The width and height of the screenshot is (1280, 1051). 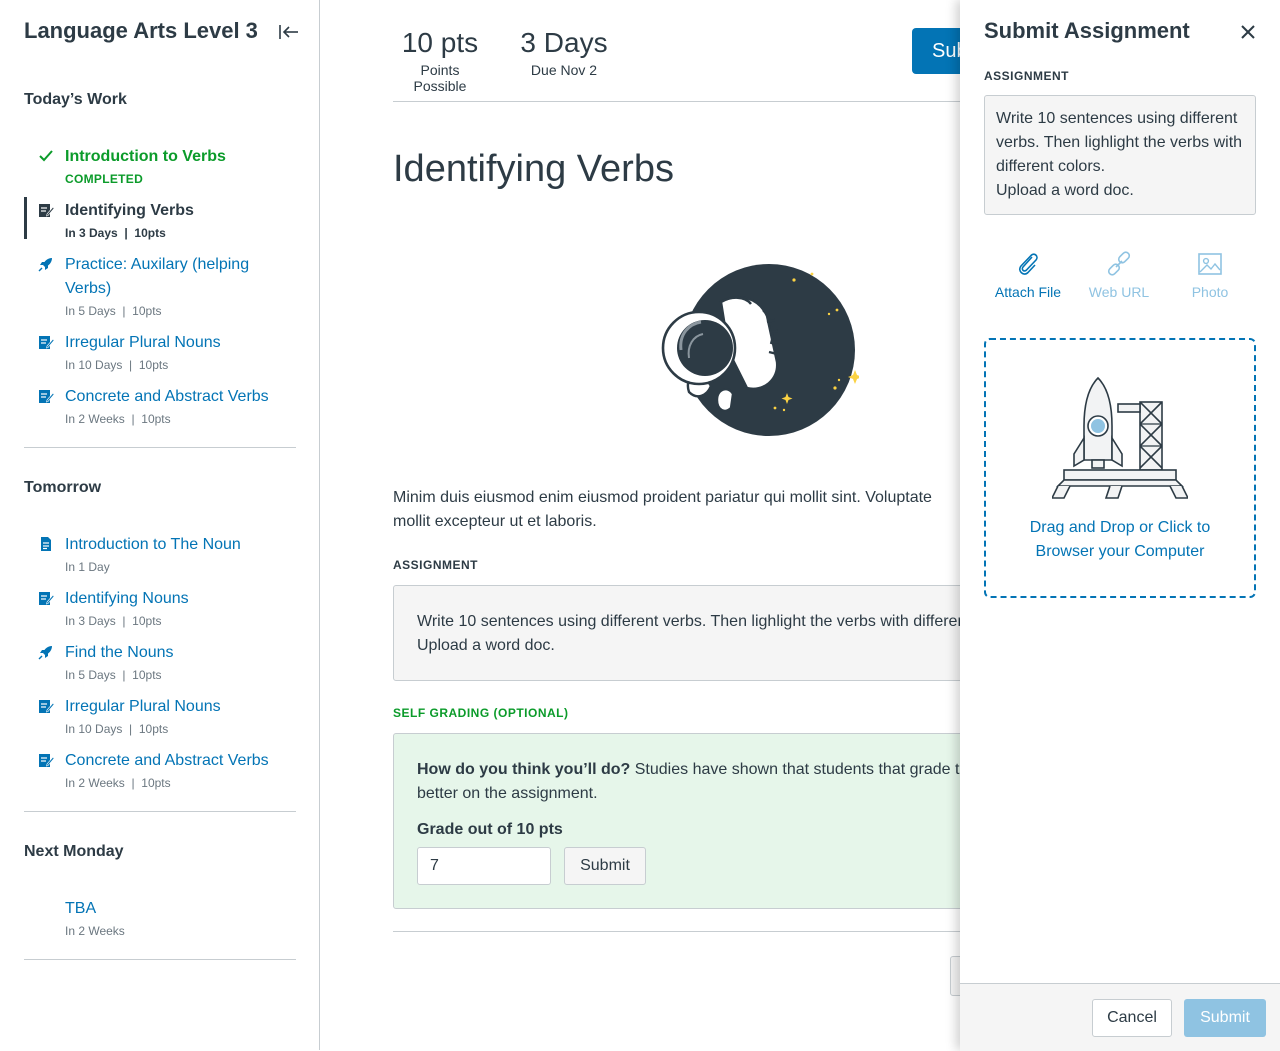 What do you see at coordinates (693, 101) in the screenshot?
I see `header-divider` at bounding box center [693, 101].